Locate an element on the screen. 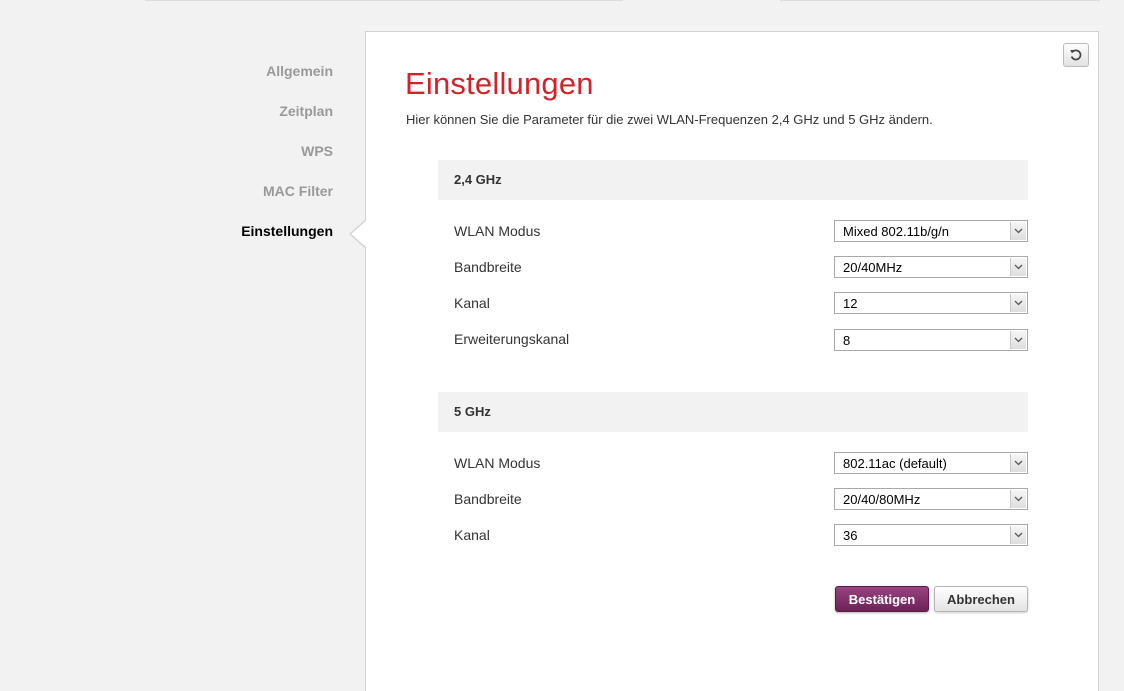  select-erweiterungskanal-24: 8 is located at coordinates (931, 340).